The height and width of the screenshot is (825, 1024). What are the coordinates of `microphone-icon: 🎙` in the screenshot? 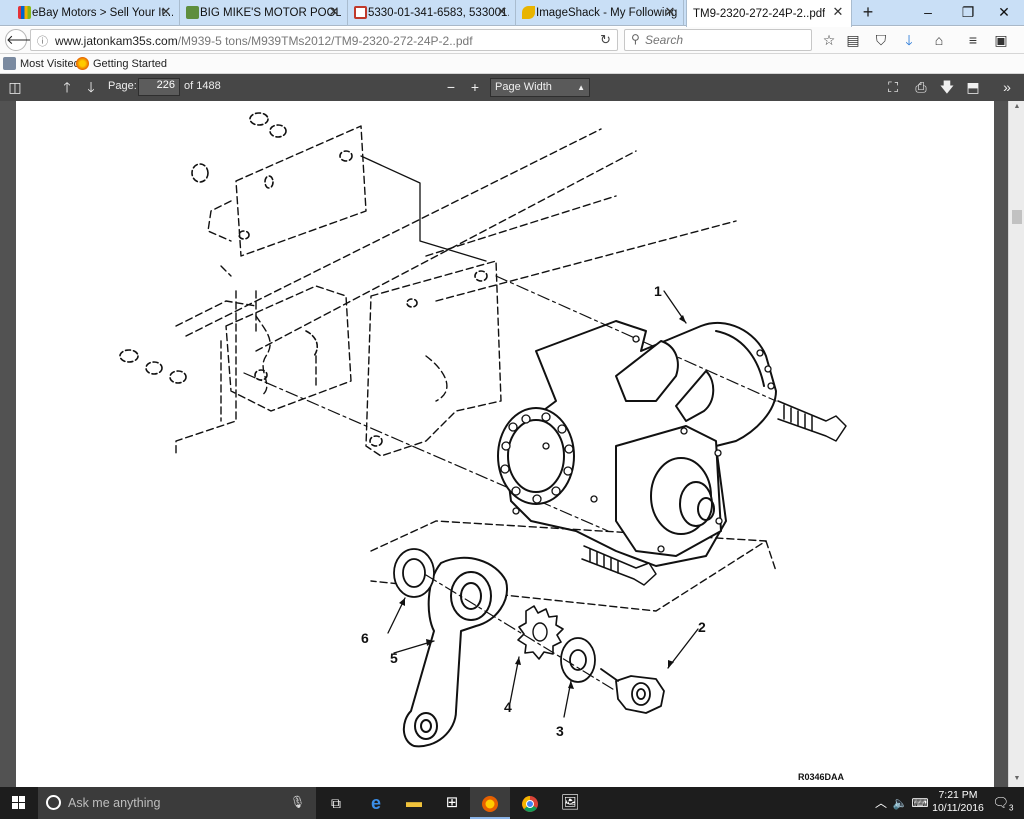 It's located at (297, 802).